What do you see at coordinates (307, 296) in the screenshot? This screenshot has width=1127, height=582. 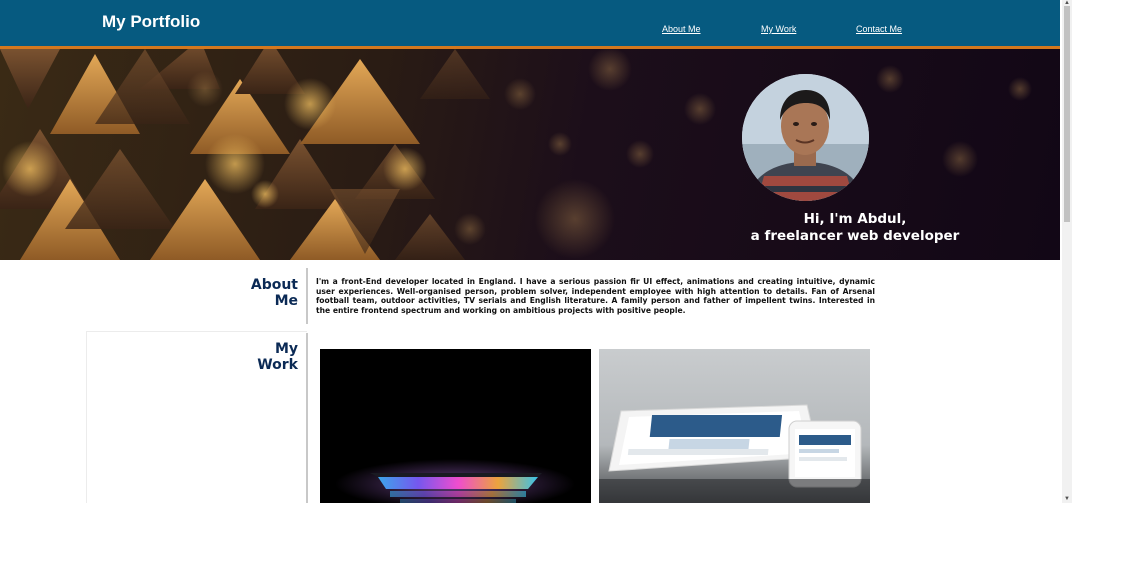 I see `about-divider` at bounding box center [307, 296].